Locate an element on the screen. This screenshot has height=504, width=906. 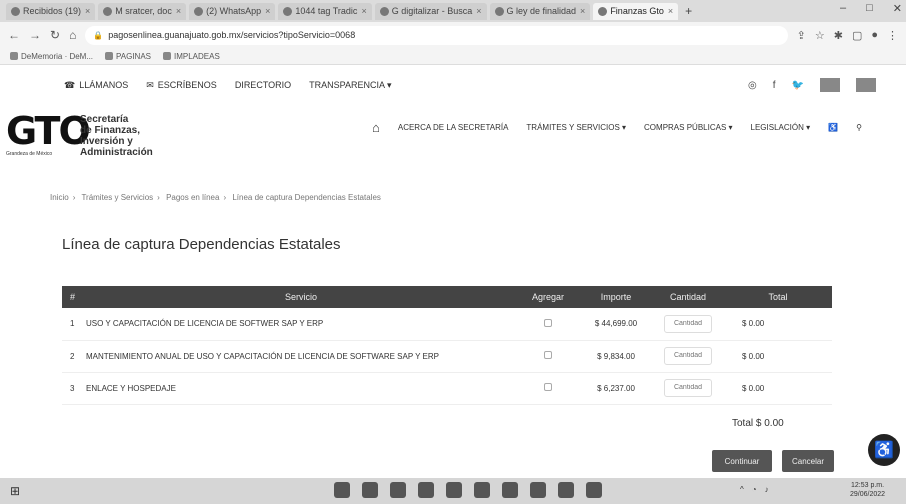
breadcrumb-item: Trámites y Servicios is located at coordinates (117, 197).